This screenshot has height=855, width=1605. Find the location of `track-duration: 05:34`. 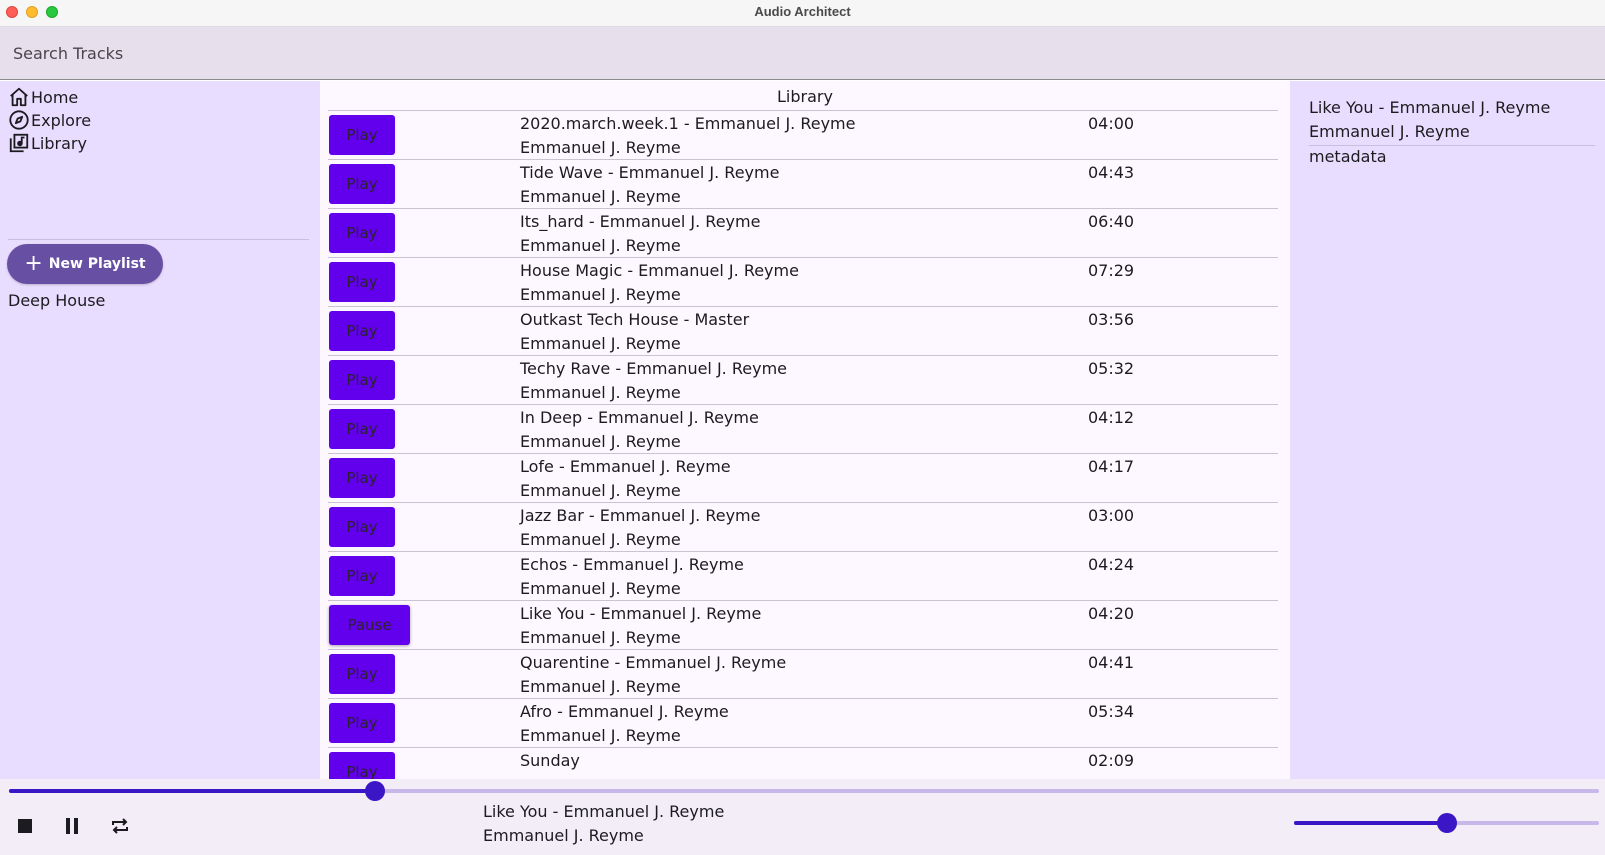

track-duration: 05:34 is located at coordinates (1111, 711).